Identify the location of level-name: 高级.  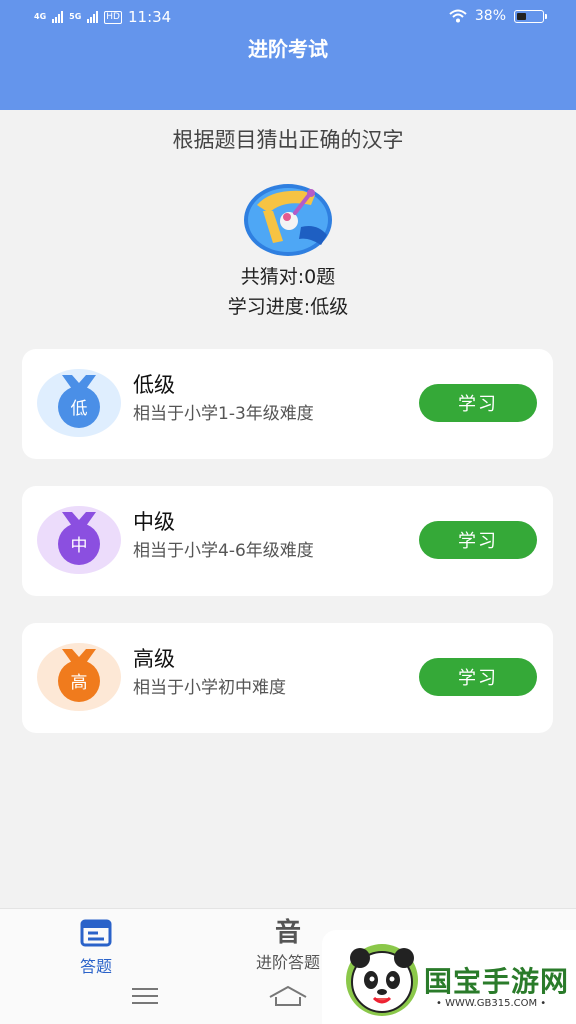
(154, 659).